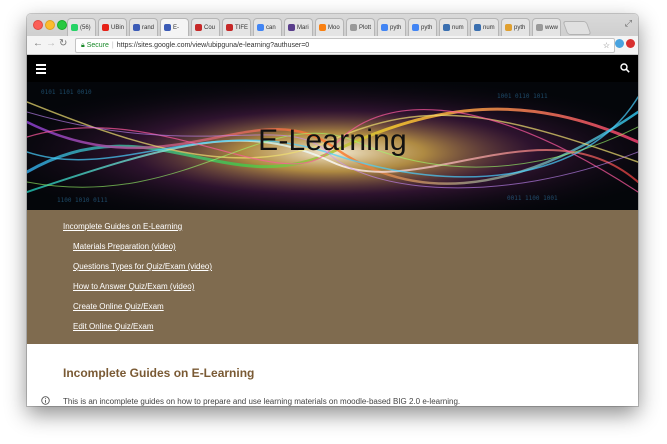  I want to click on page-title: E-Learning, so click(332, 140).